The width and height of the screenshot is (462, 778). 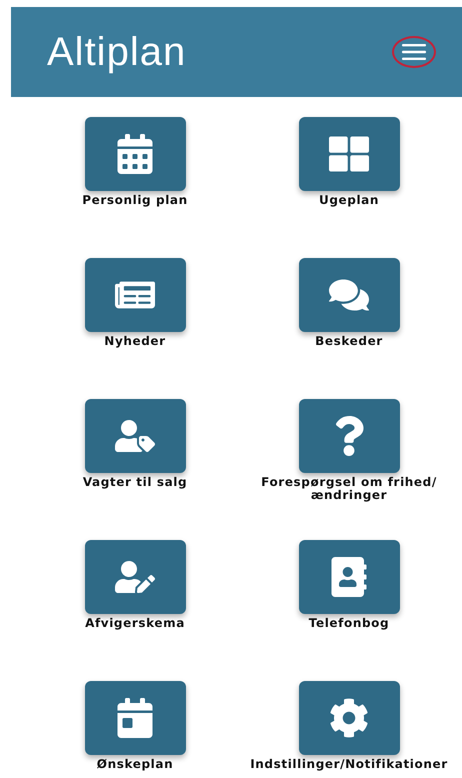 I want to click on tile-label: Afvigerskema, so click(x=135, y=623).